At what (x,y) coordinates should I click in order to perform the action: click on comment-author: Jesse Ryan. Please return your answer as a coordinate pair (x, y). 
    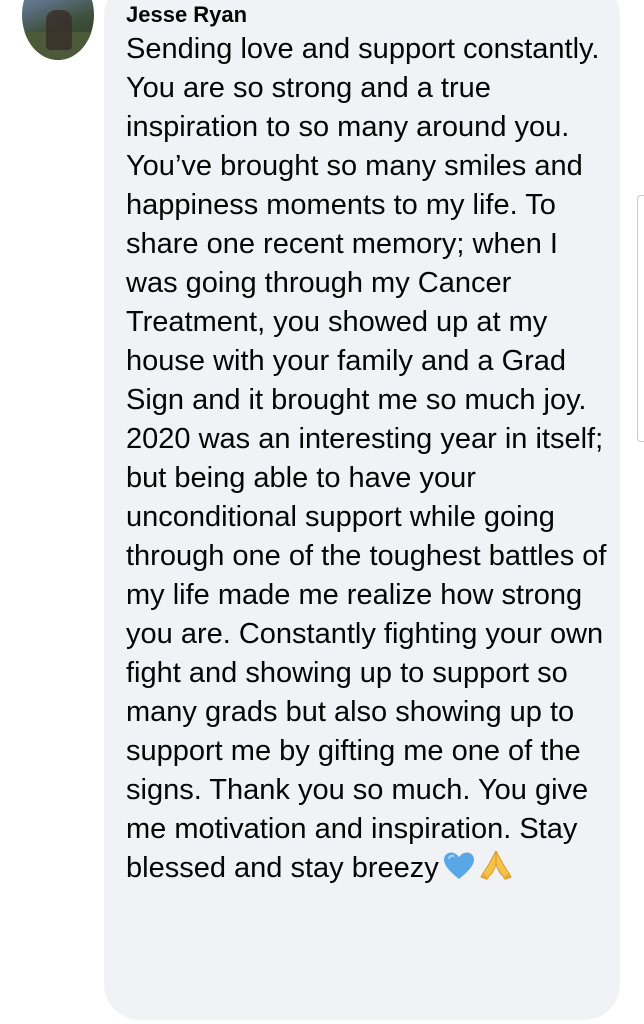
    Looking at the image, I should click on (364, 15).